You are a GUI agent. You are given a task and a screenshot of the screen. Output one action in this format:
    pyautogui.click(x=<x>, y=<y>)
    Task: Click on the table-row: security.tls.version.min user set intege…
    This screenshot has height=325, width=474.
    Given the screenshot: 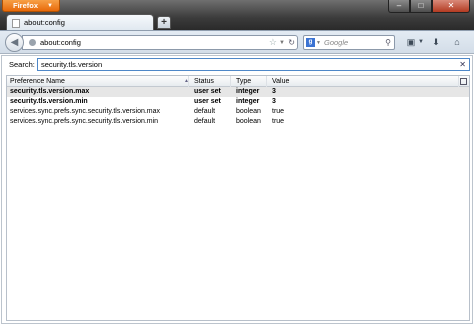 What is the action you would take?
    pyautogui.click(x=238, y=102)
    